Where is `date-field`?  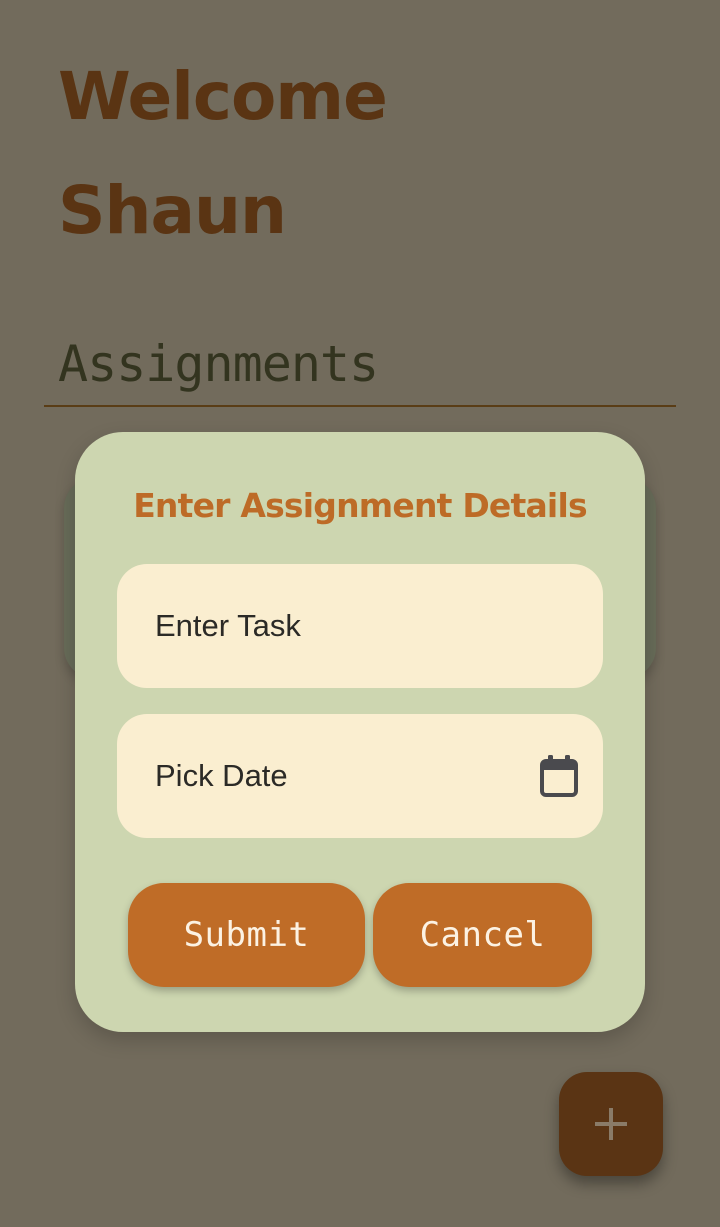
date-field is located at coordinates (360, 776).